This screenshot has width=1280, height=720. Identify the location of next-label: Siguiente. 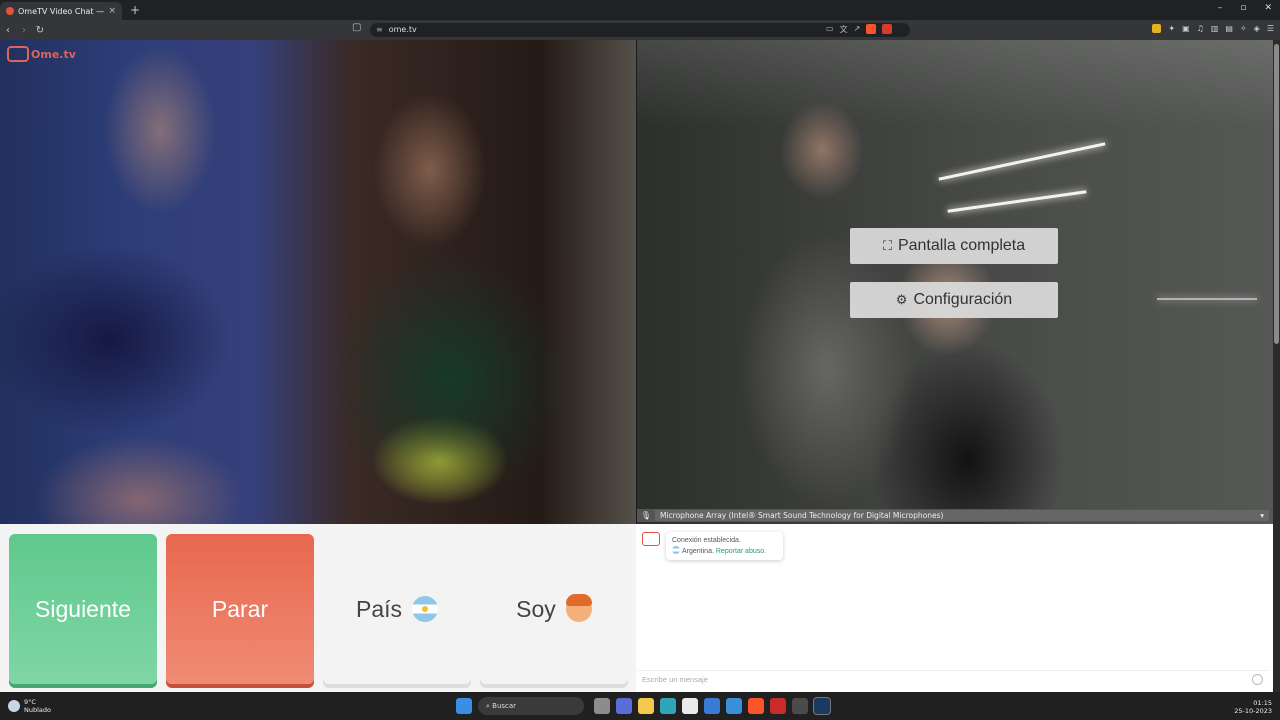
(83, 608).